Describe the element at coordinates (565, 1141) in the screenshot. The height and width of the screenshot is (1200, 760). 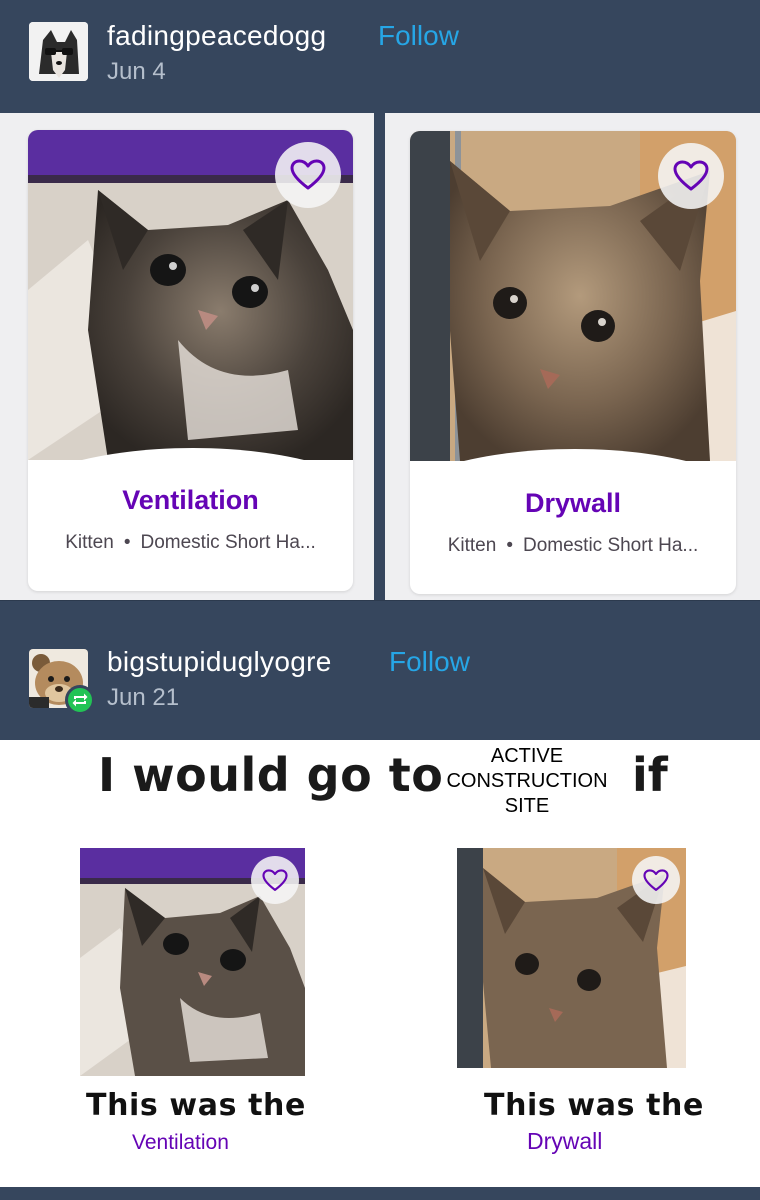
I see `meme-pet-name: Drywall` at that location.